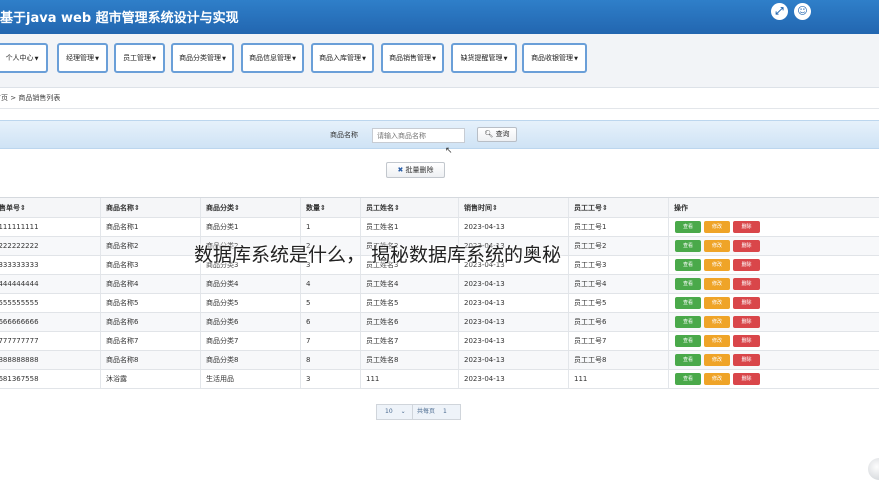  Describe the element at coordinates (779, 11) in the screenshot. I see `expand-icon: ⤢` at that location.